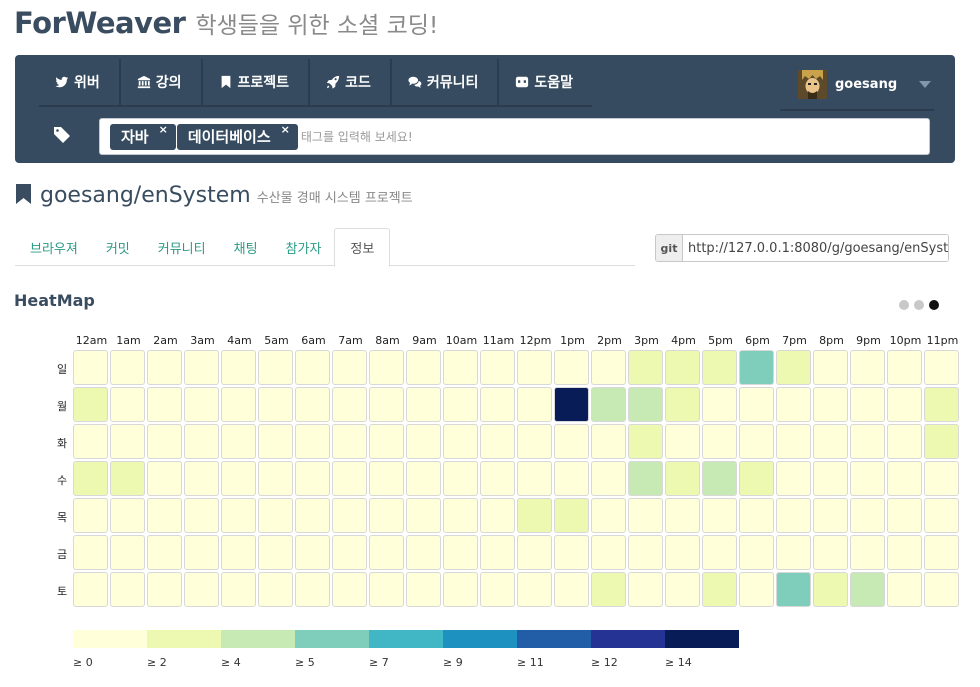 The image size is (980, 687). Describe the element at coordinates (257, 82) in the screenshot. I see `nav-item-project: 프로젝트` at that location.